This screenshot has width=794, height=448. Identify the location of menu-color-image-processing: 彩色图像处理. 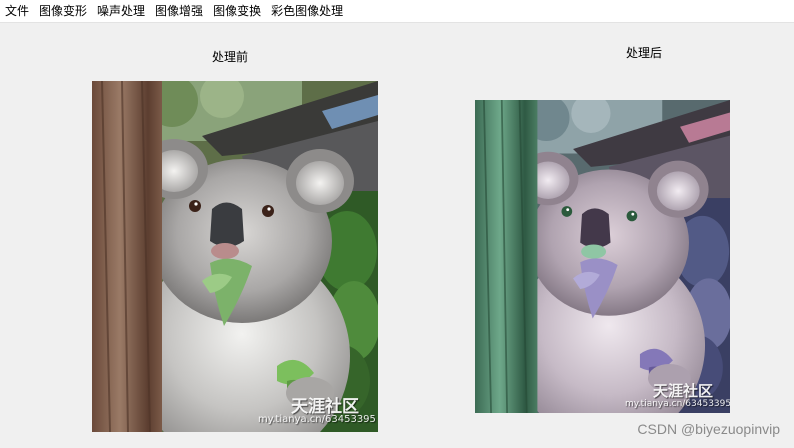
(307, 11).